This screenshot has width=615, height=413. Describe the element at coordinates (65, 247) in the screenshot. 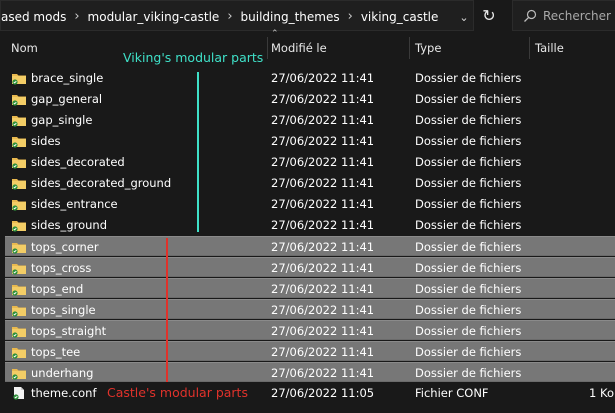

I see `file-name: tops_corner` at that location.